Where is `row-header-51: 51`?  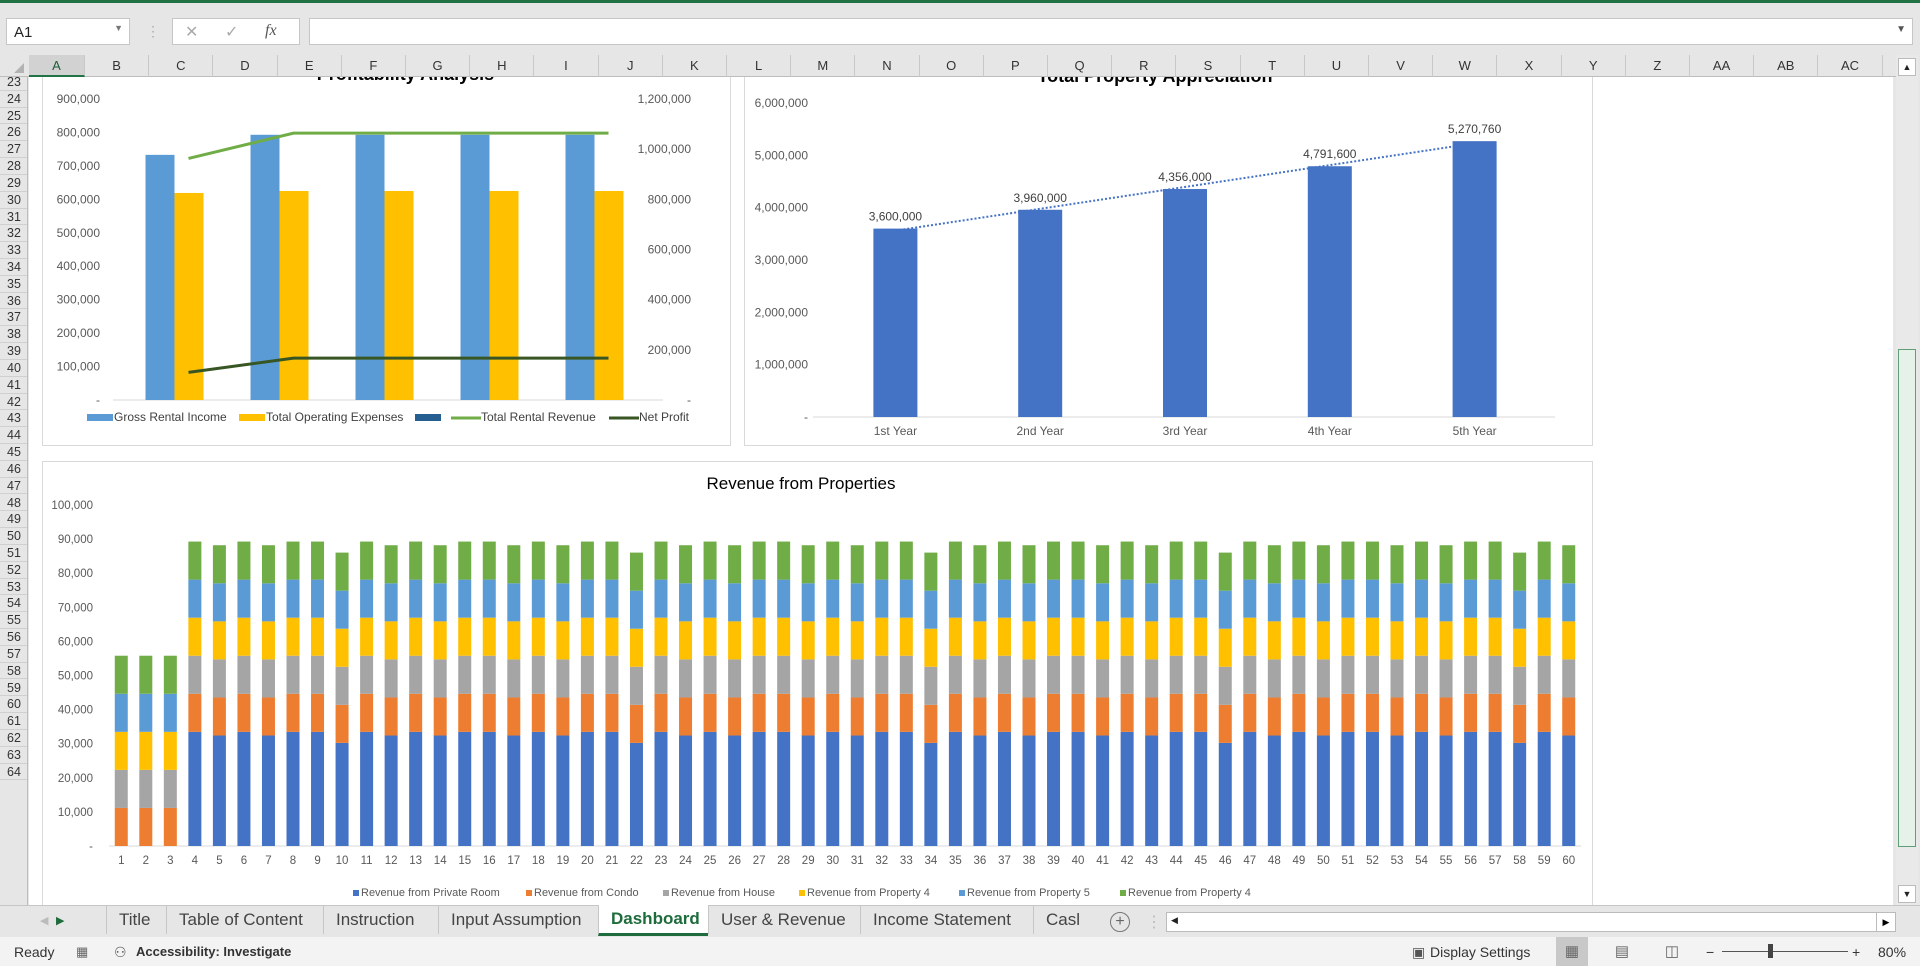 row-header-51: 51 is located at coordinates (13, 553).